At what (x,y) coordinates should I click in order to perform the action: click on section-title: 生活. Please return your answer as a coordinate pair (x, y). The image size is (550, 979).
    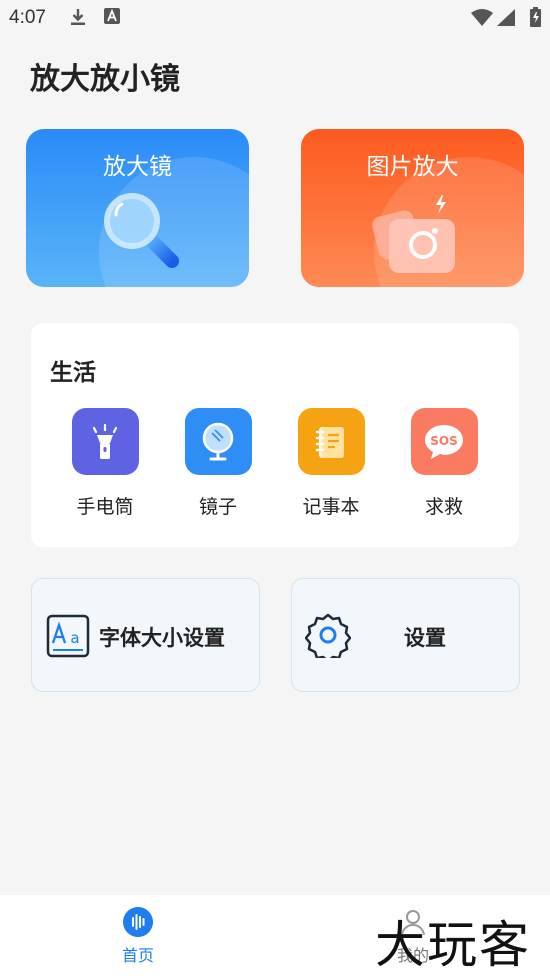
    Looking at the image, I should click on (73, 373).